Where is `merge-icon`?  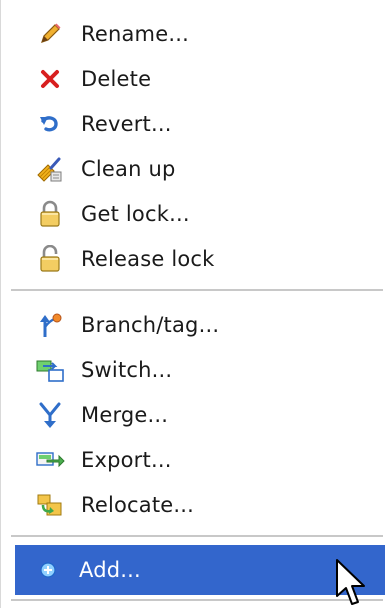
merge-icon is located at coordinates (50, 415).